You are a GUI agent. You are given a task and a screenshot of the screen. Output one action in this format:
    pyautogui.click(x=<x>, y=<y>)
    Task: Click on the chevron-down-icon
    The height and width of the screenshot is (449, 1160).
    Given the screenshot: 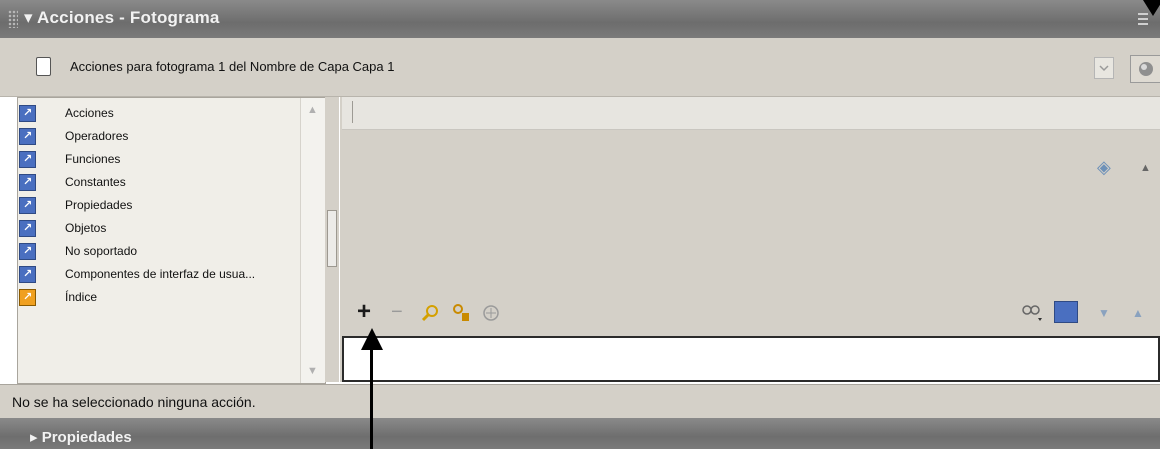 What is the action you would take?
    pyautogui.click(x=1104, y=68)
    